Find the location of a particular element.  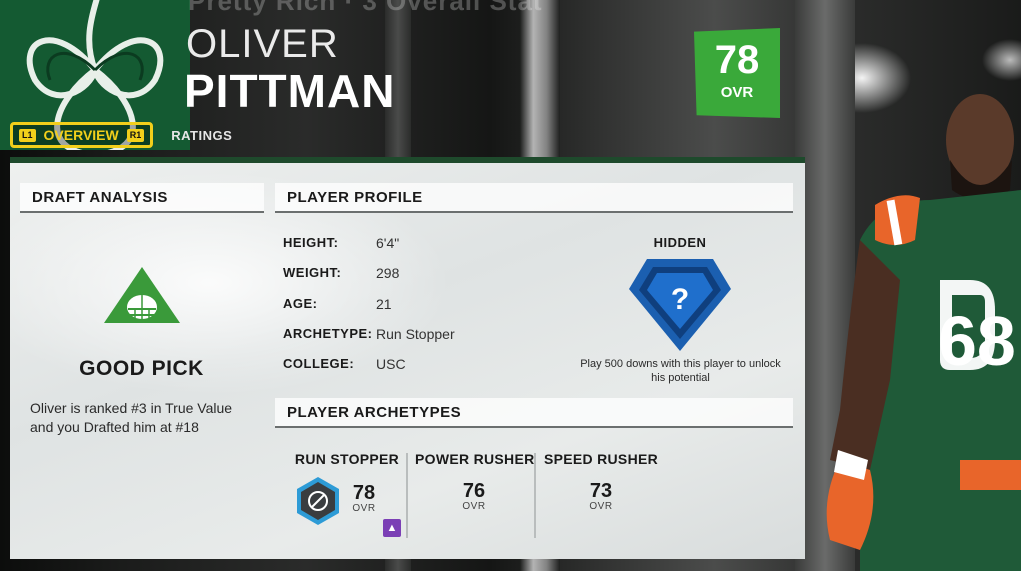

l1-button-hint: L1 is located at coordinates (27, 135).